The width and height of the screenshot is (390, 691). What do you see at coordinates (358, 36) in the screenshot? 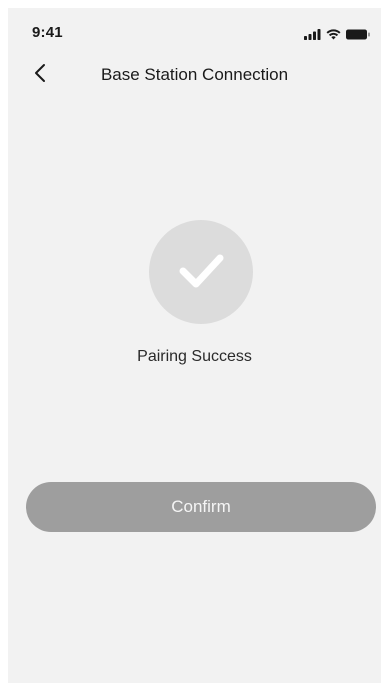
I see `battery-icon` at bounding box center [358, 36].